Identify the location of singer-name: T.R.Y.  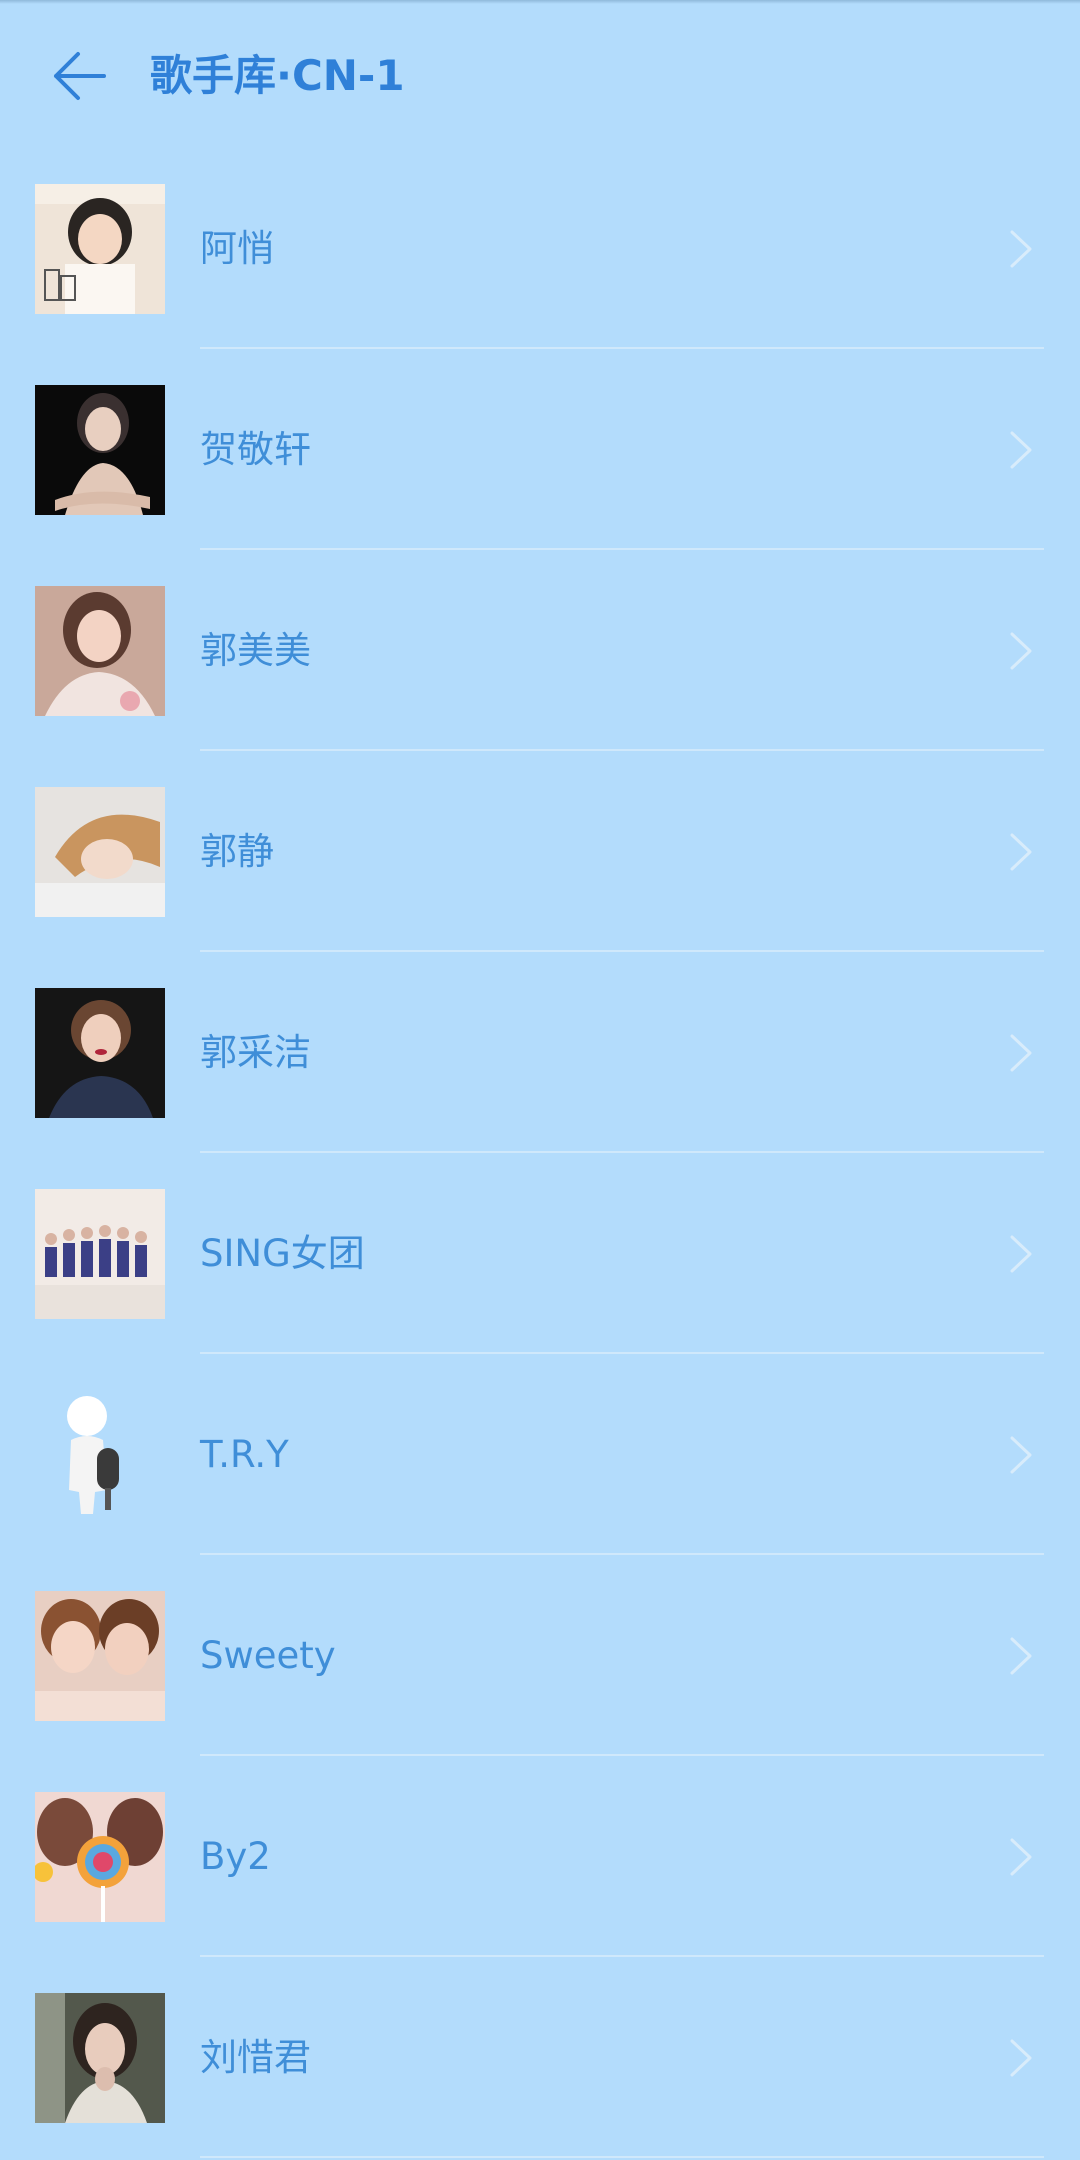
(244, 1454).